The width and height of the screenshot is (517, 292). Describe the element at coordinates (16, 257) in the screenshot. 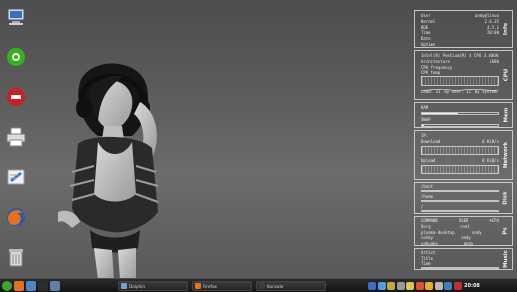

I see `trash-icon` at that location.